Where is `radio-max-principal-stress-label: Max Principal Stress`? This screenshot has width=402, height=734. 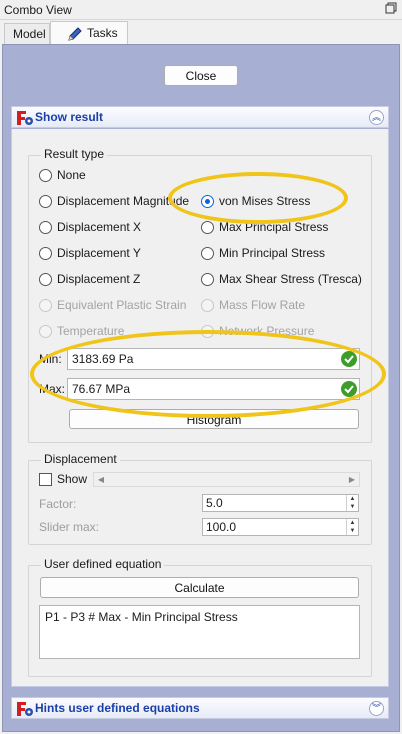
radio-max-principal-stress-label: Max Principal Stress is located at coordinates (274, 227).